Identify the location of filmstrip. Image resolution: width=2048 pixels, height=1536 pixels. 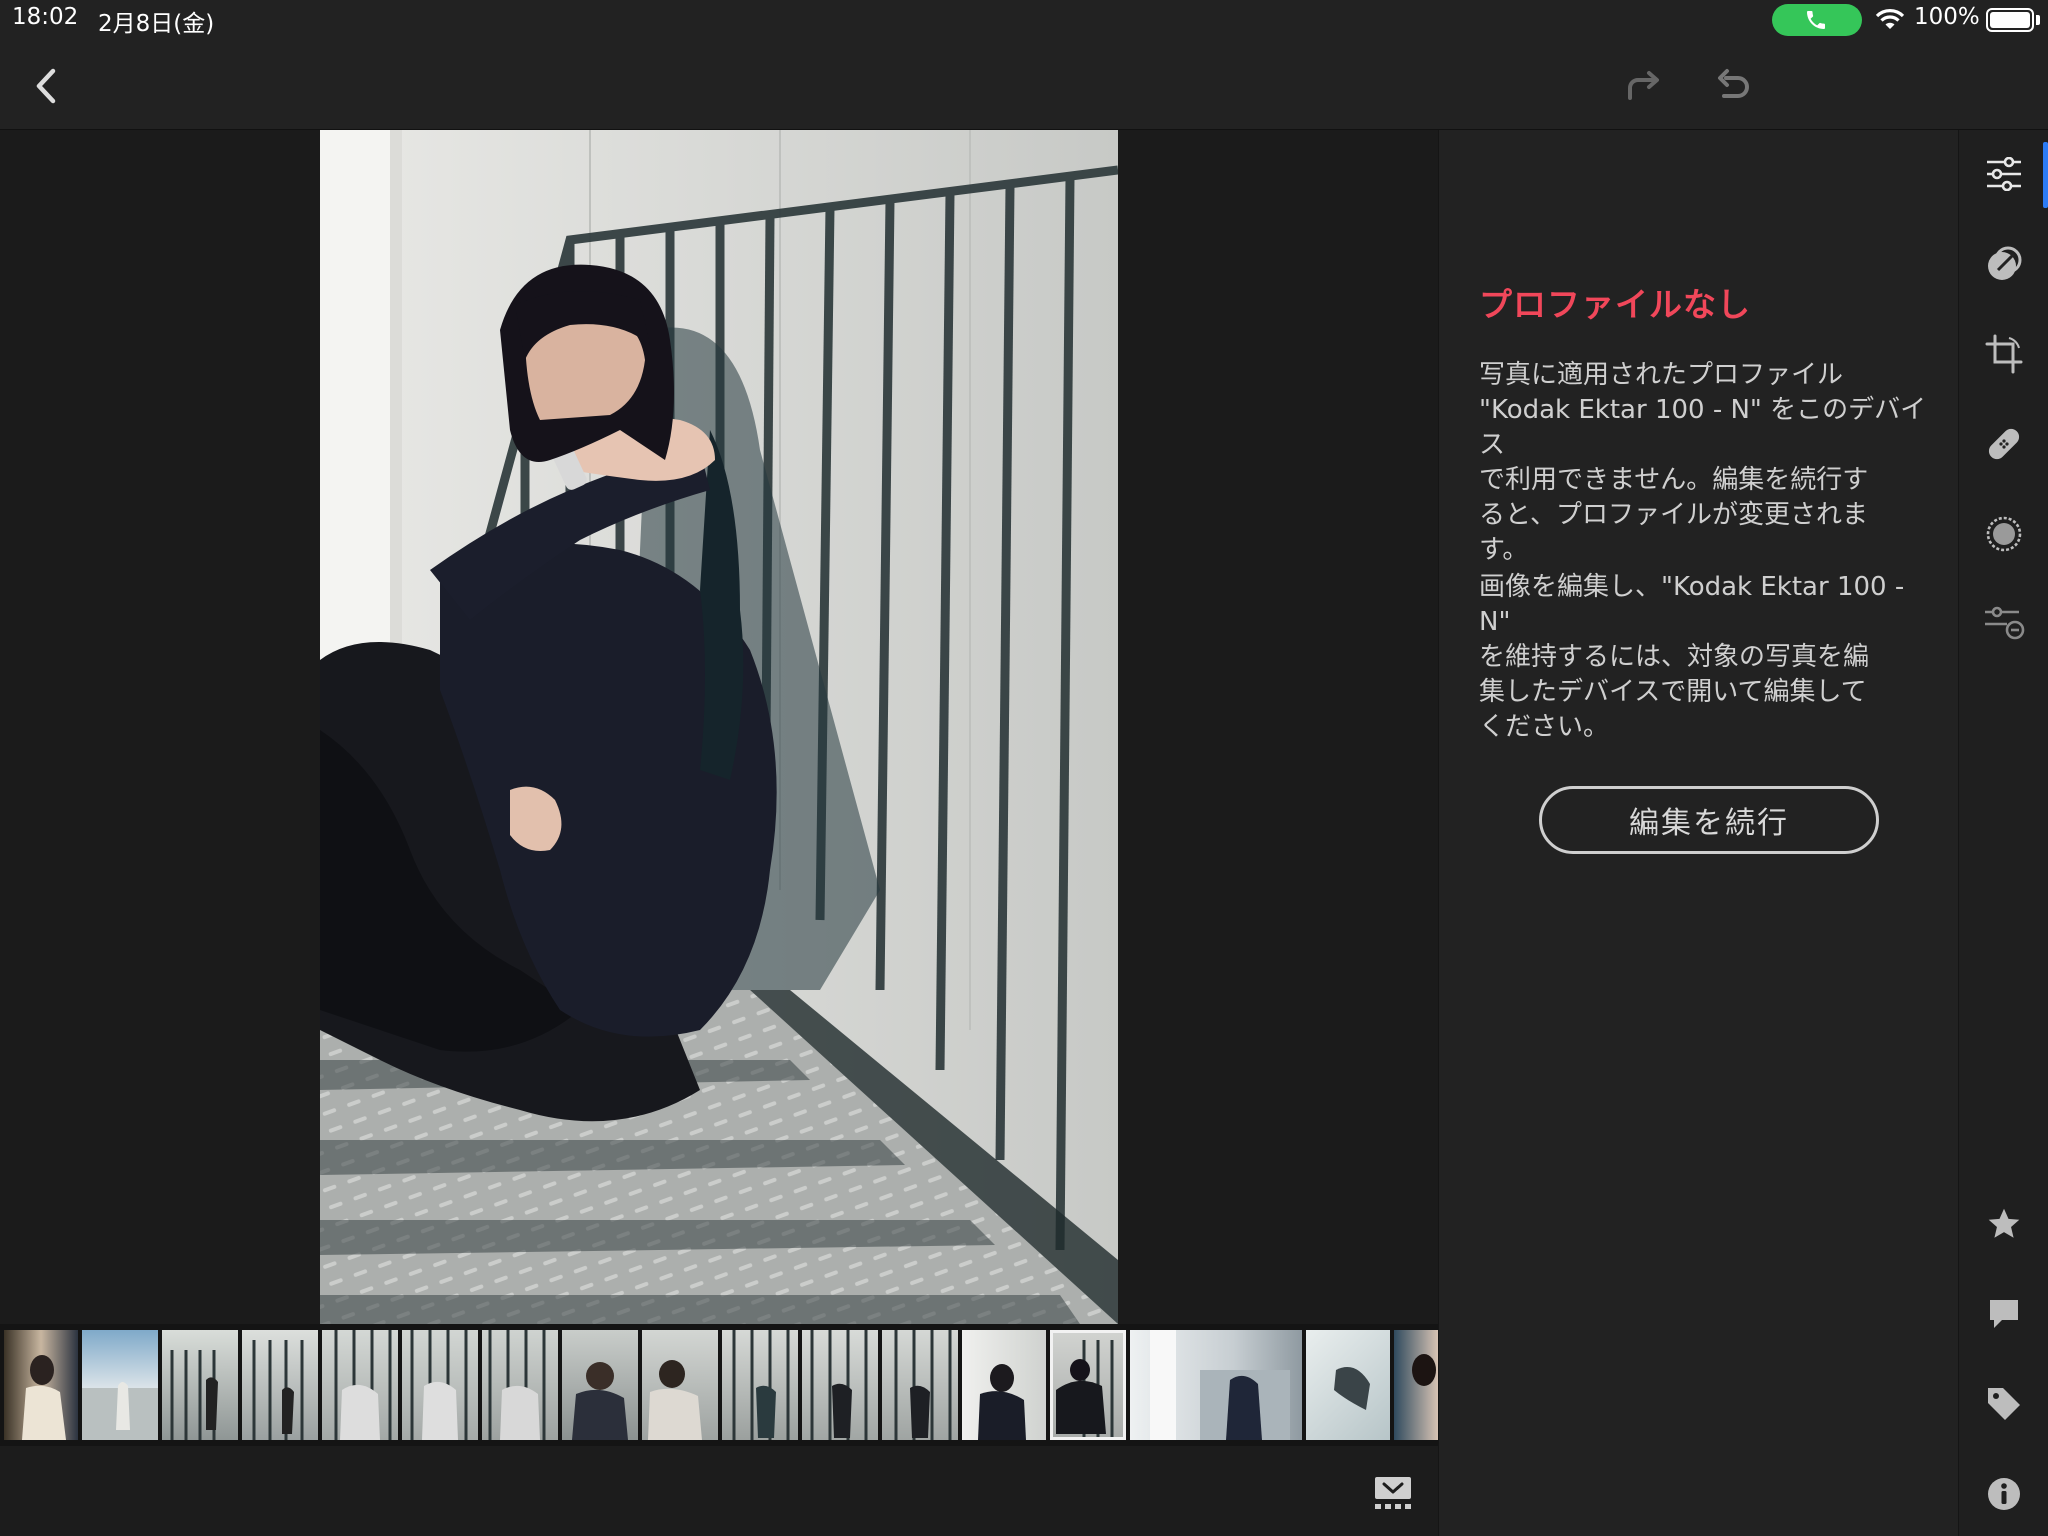
(719, 1385).